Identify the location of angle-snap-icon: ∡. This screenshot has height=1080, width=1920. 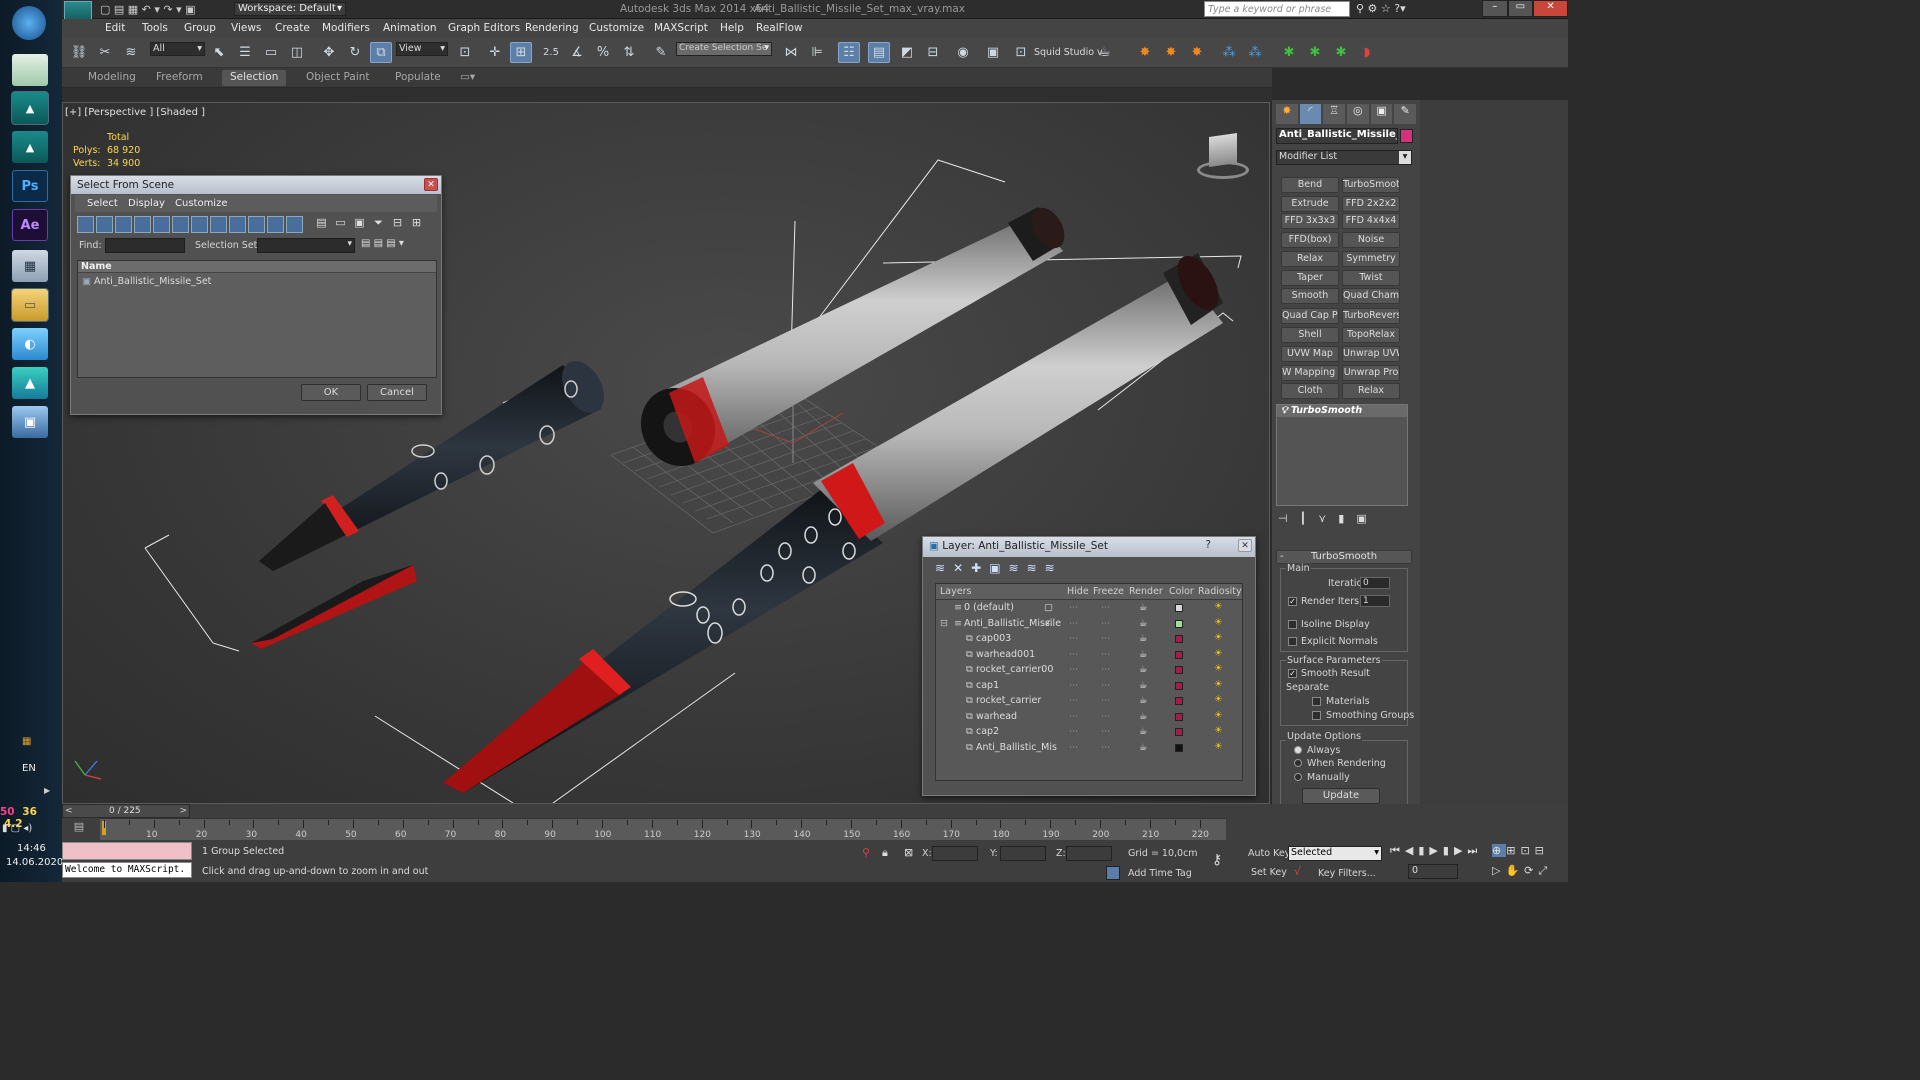
(577, 52).